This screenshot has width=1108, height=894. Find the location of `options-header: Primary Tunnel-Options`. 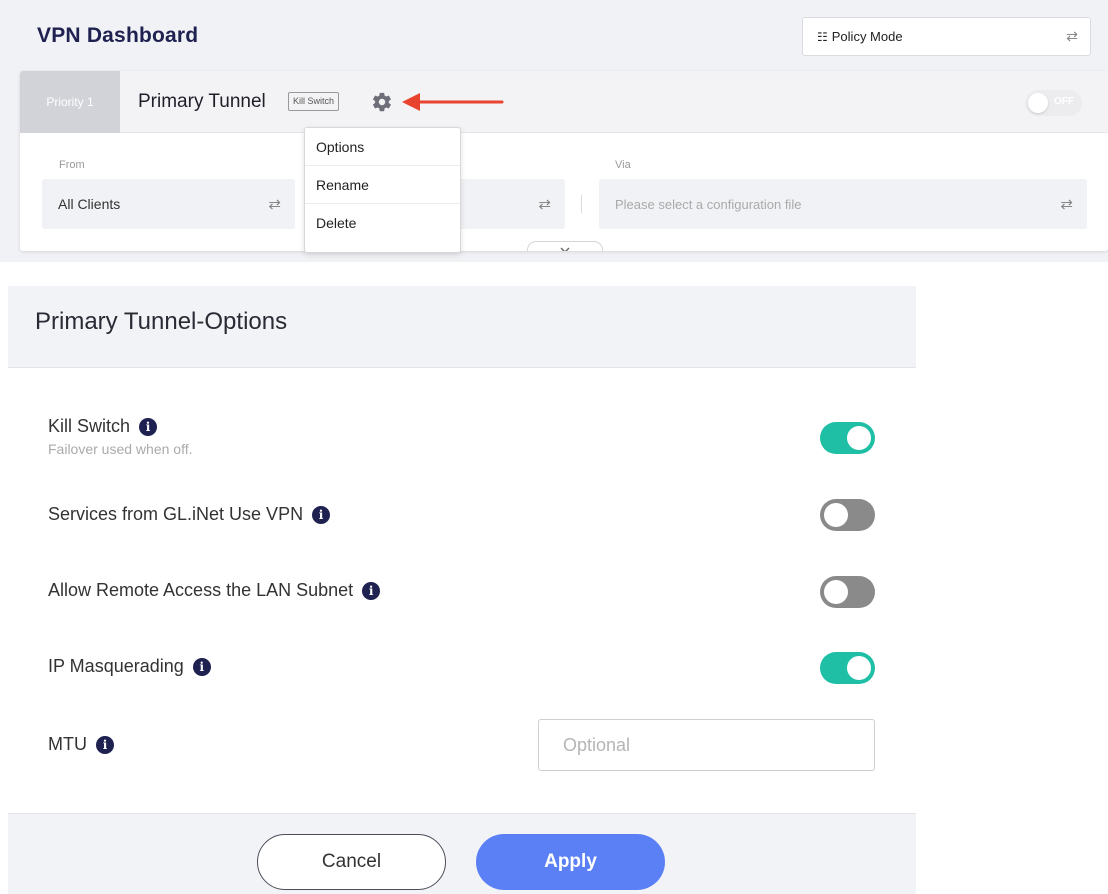

options-header: Primary Tunnel-Options is located at coordinates (462, 327).